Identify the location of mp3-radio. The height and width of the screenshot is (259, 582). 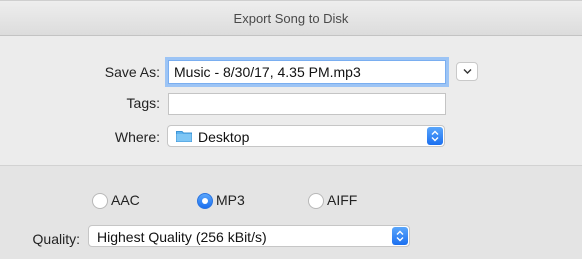
(205, 201).